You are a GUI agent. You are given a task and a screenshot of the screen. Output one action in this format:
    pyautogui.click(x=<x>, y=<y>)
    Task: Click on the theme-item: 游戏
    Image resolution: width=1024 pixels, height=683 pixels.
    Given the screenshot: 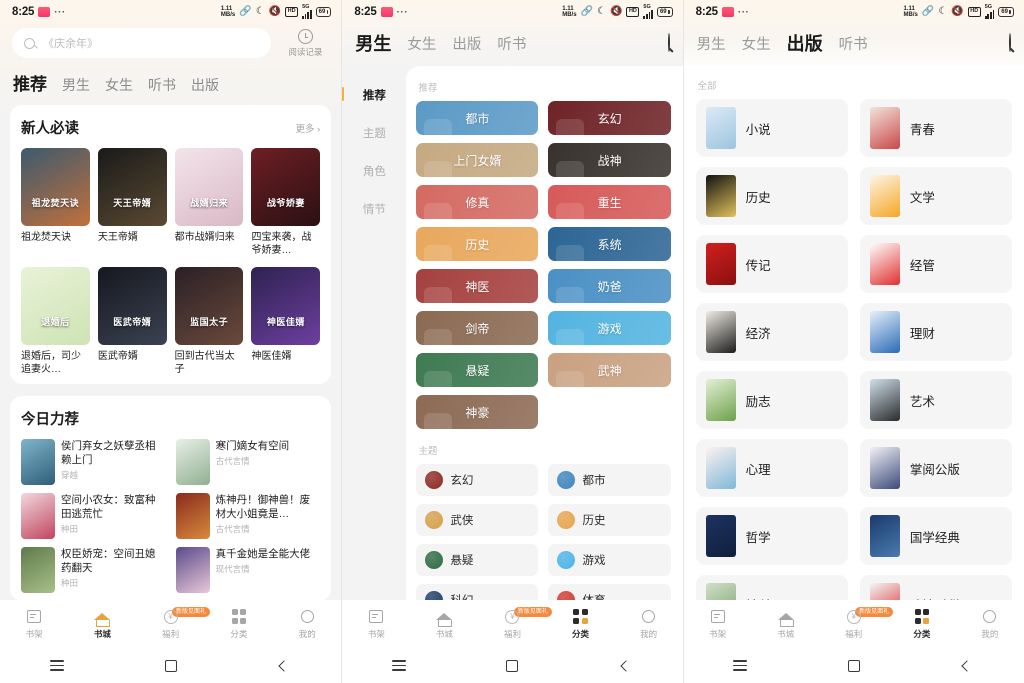 What is the action you would take?
    pyautogui.click(x=609, y=560)
    